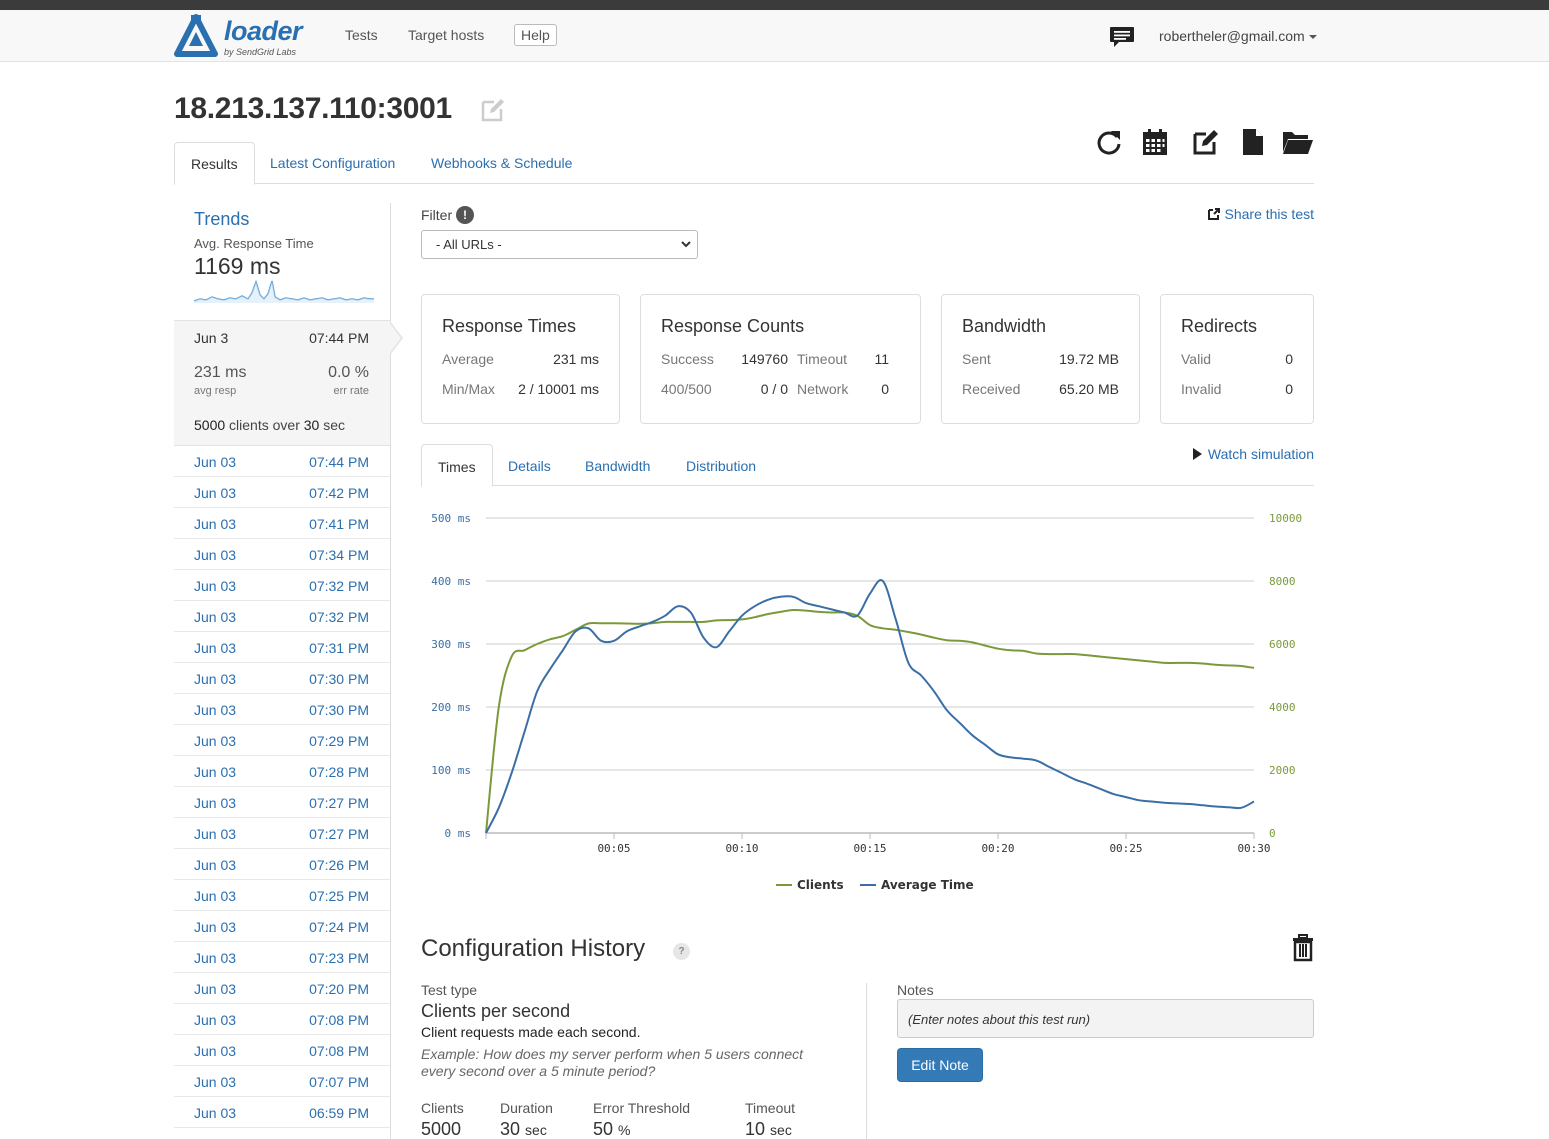 This screenshot has height=1139, width=1549. Describe the element at coordinates (339, 927) in the screenshot. I see `run-time: 07:24 PM` at that location.